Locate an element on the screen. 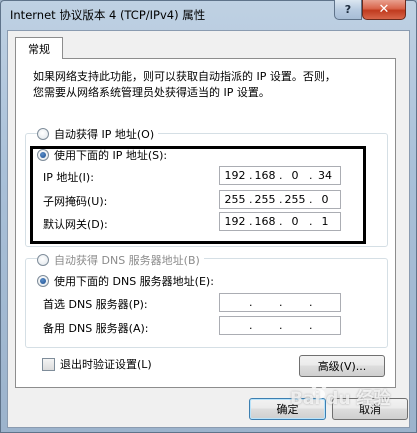 This screenshot has width=417, height=433. window-title: Internet 协议版本 4 (TCP/IPv4) 属性 is located at coordinates (108, 15).